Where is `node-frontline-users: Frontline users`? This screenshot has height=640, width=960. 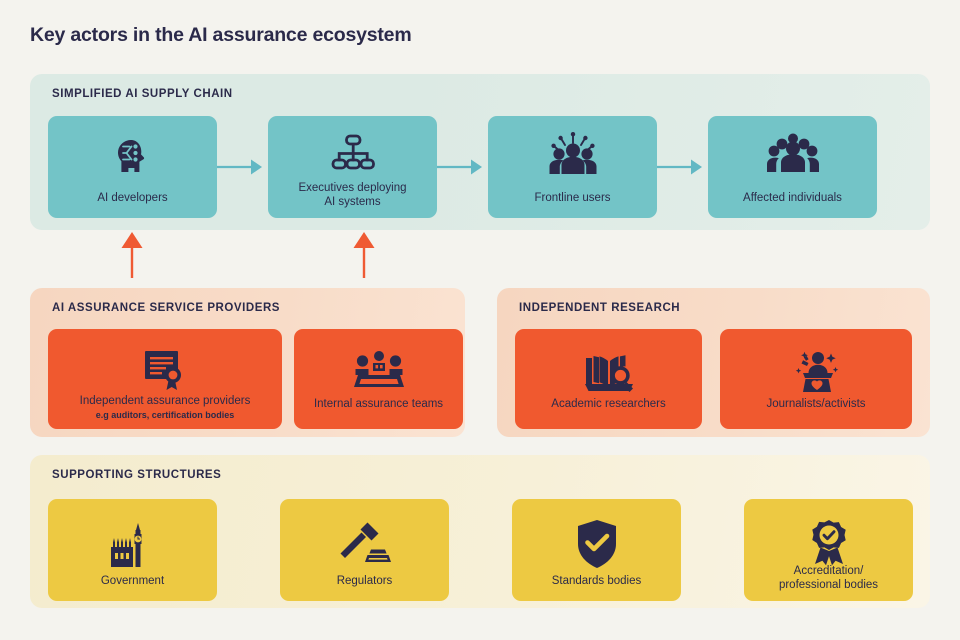 node-frontline-users: Frontline users is located at coordinates (572, 167).